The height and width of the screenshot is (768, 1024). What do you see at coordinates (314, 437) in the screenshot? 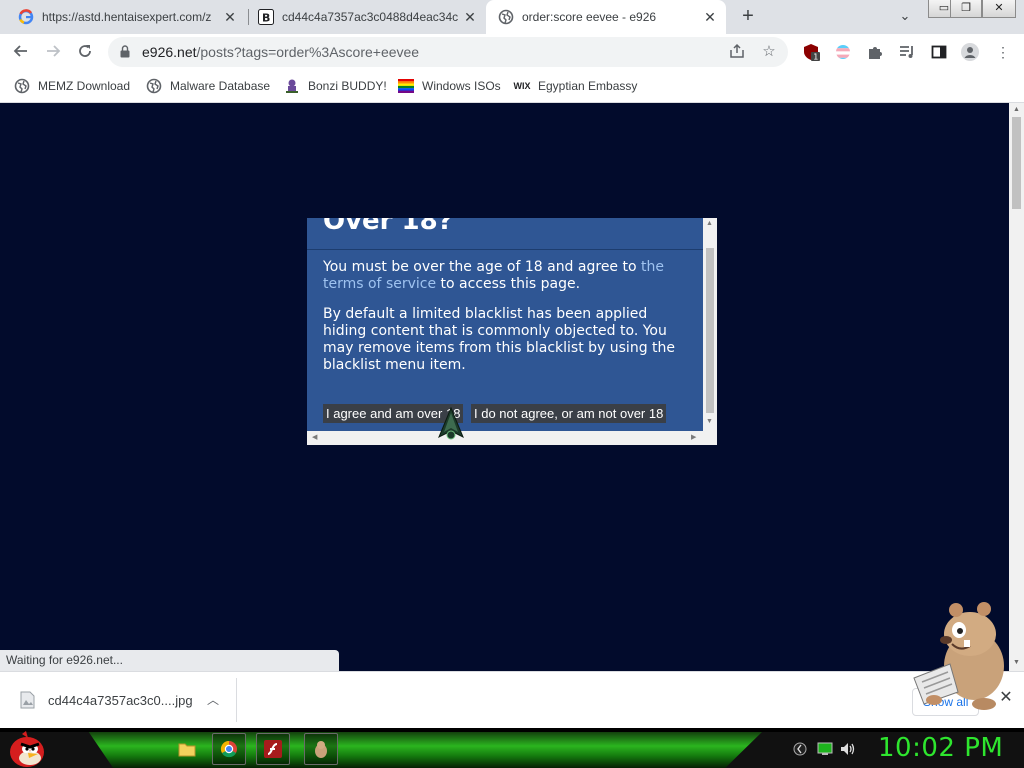
I see `scroll-left-icon: ◀` at bounding box center [314, 437].